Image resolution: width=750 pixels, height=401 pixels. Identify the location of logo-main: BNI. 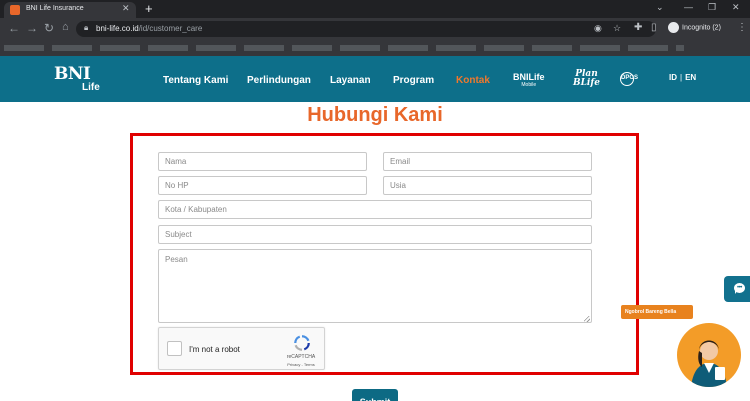
(72, 74).